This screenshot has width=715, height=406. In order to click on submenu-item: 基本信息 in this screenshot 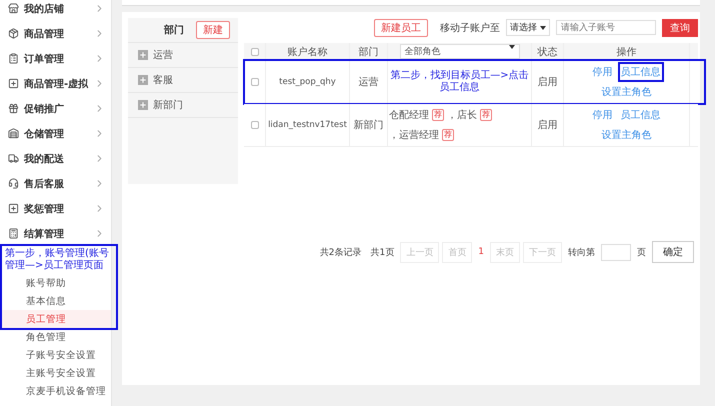, I will do `click(55, 301)`.